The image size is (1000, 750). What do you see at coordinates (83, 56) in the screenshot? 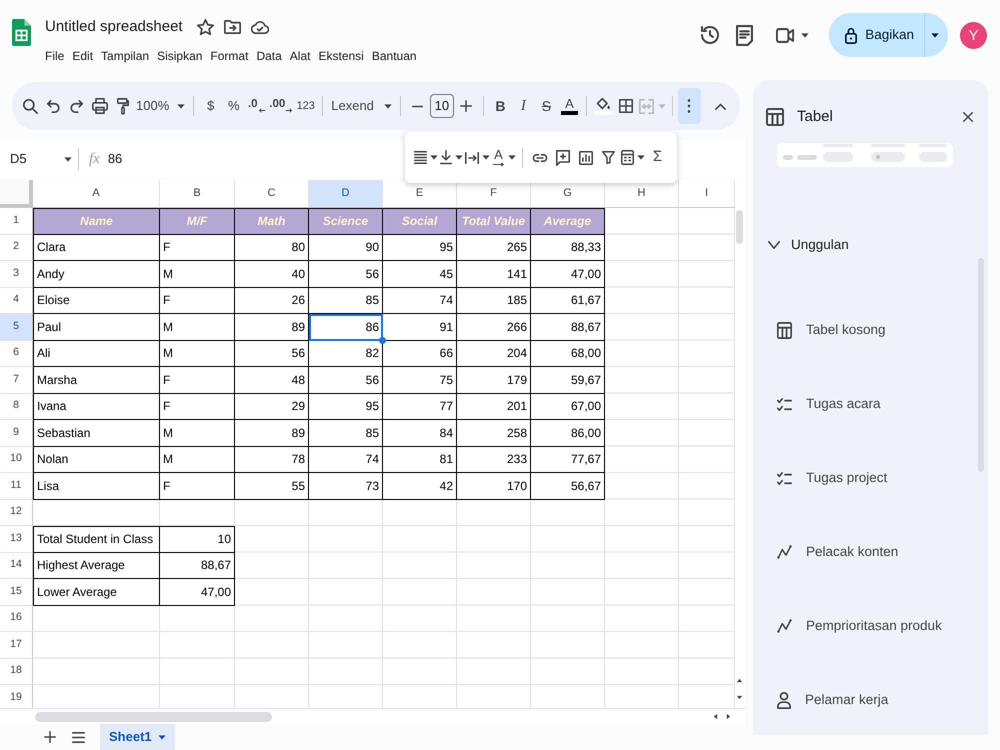
I see `menu-item: Edit` at bounding box center [83, 56].